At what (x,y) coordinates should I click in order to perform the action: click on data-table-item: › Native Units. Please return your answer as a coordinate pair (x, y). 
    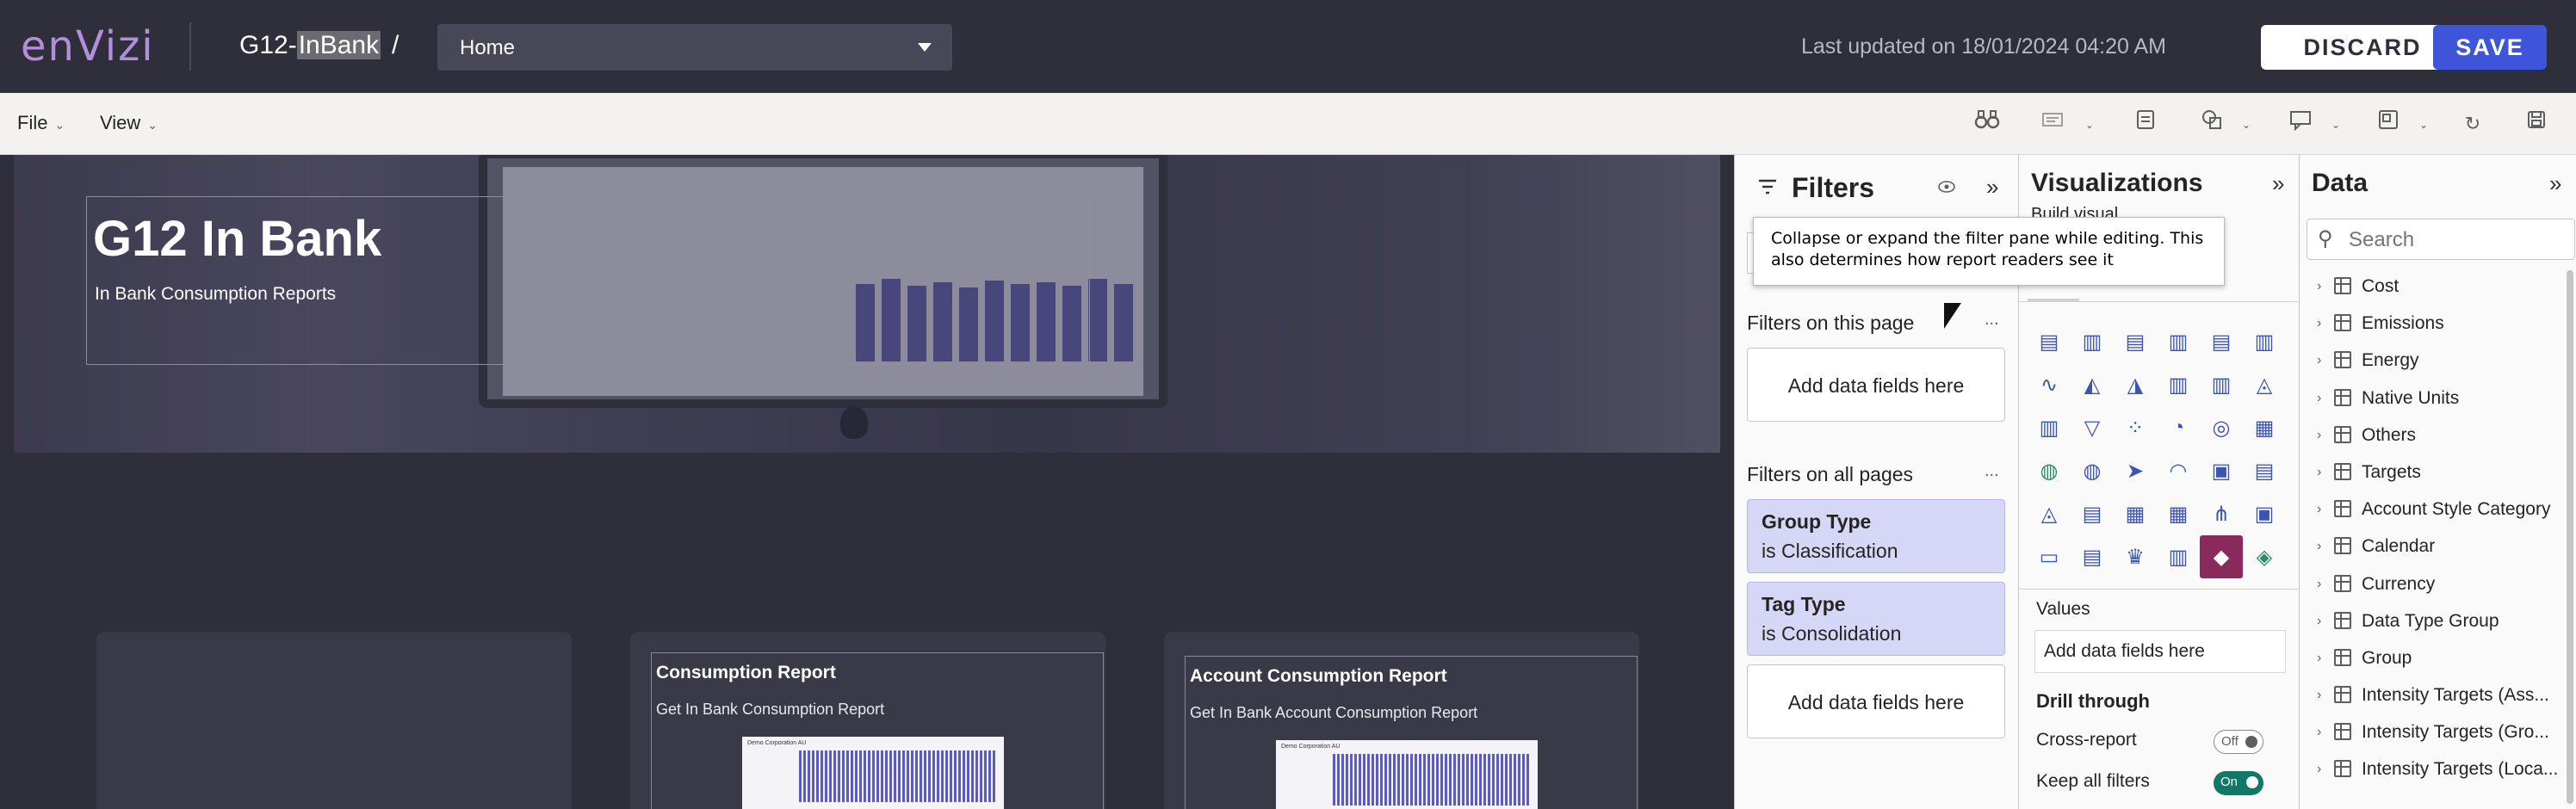
    Looking at the image, I should click on (2434, 401).